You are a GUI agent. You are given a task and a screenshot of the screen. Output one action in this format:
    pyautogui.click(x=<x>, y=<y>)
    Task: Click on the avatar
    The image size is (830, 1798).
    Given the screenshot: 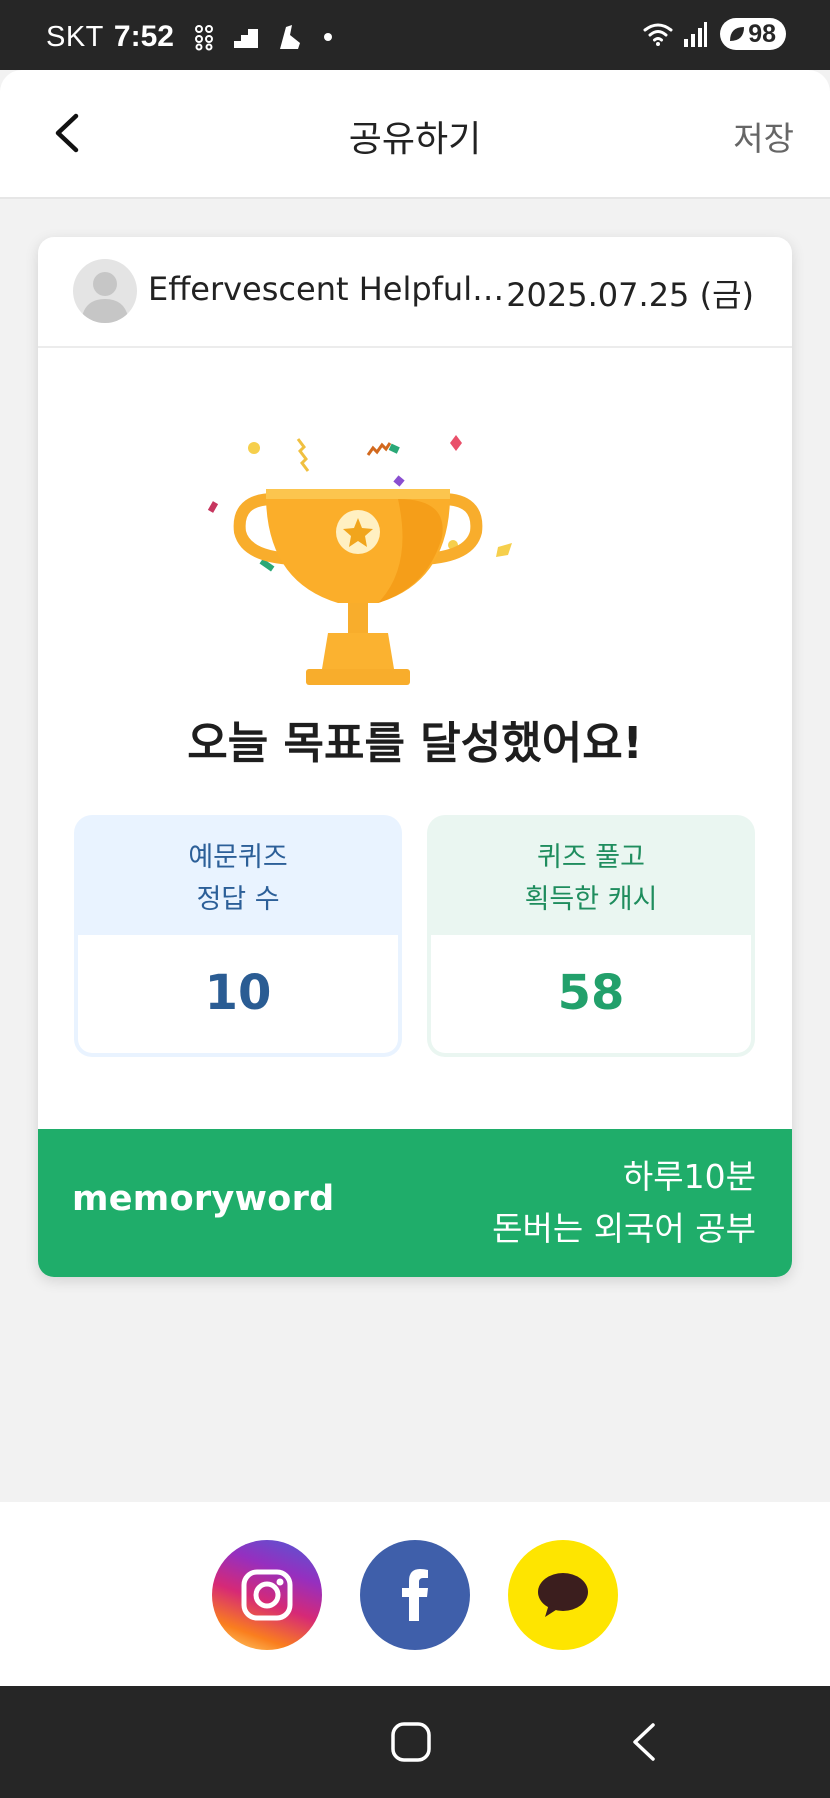 What is the action you would take?
    pyautogui.click(x=105, y=291)
    